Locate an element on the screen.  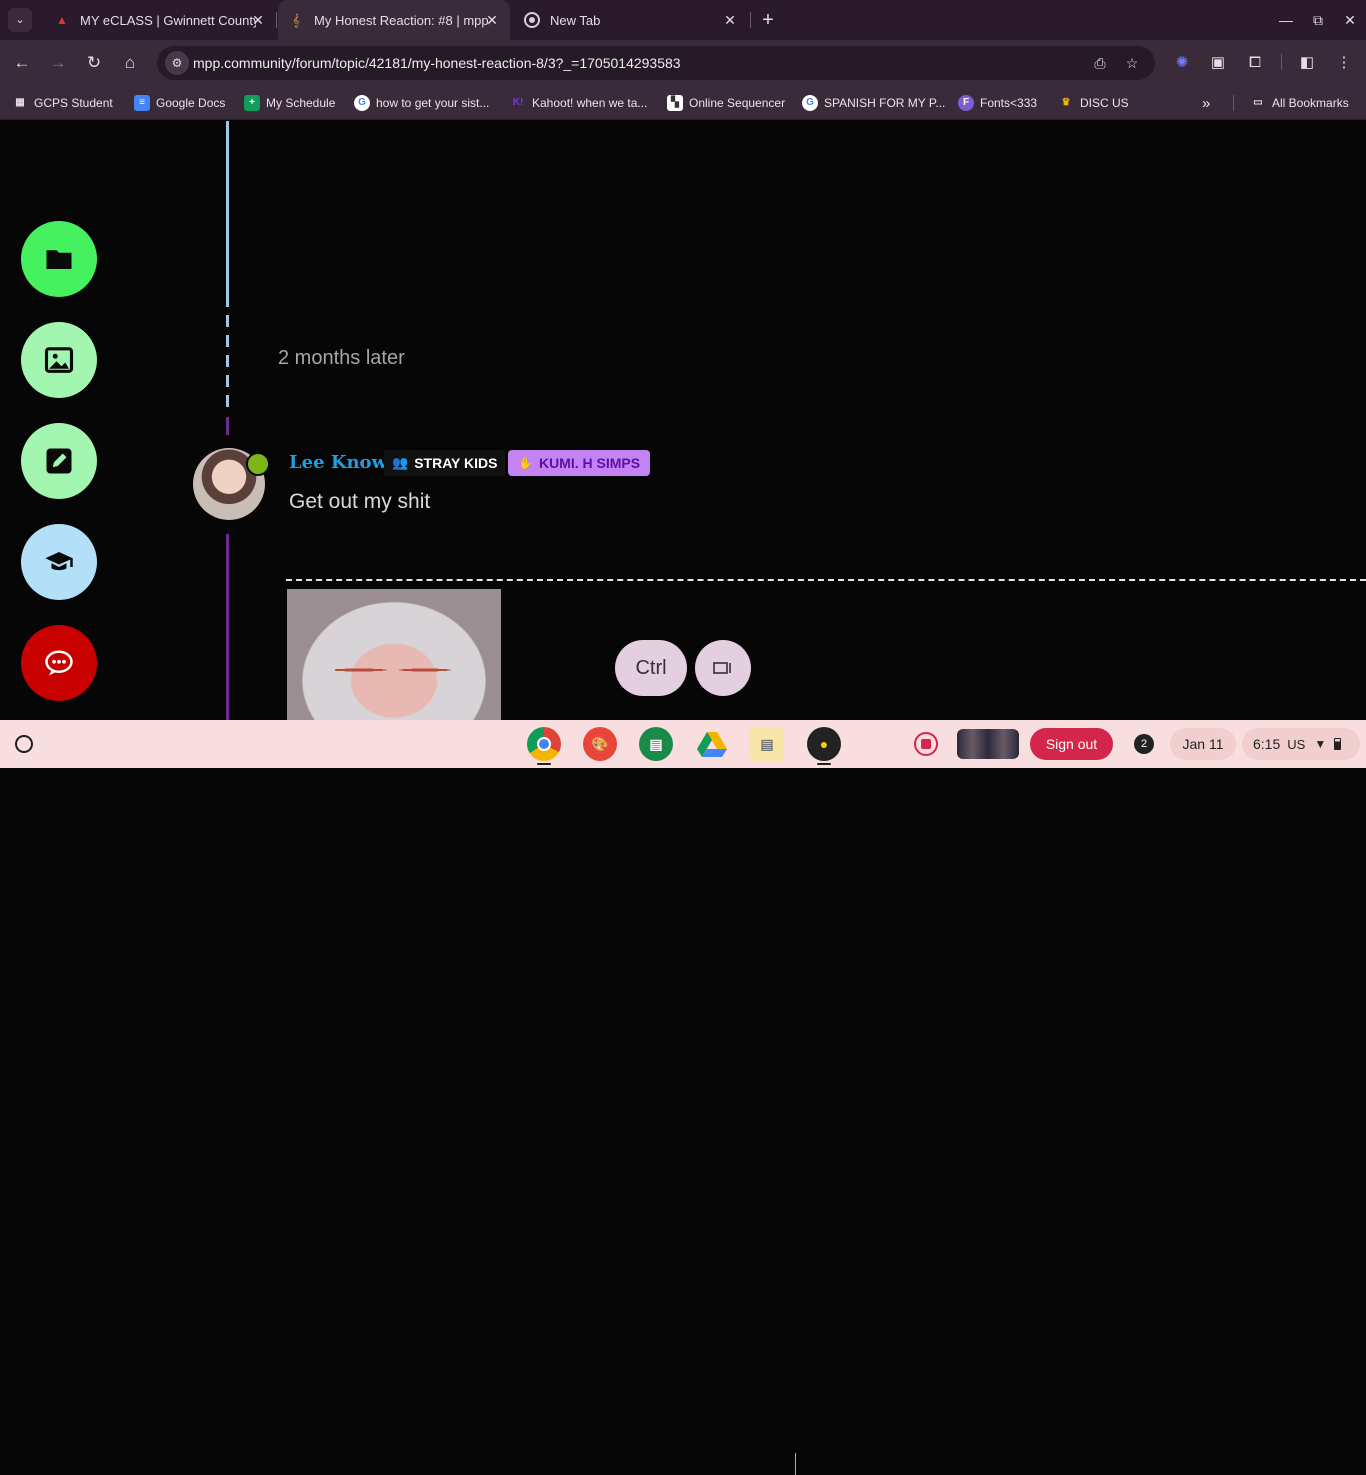
date-pill: Jan 11 is located at coordinates (1203, 744).